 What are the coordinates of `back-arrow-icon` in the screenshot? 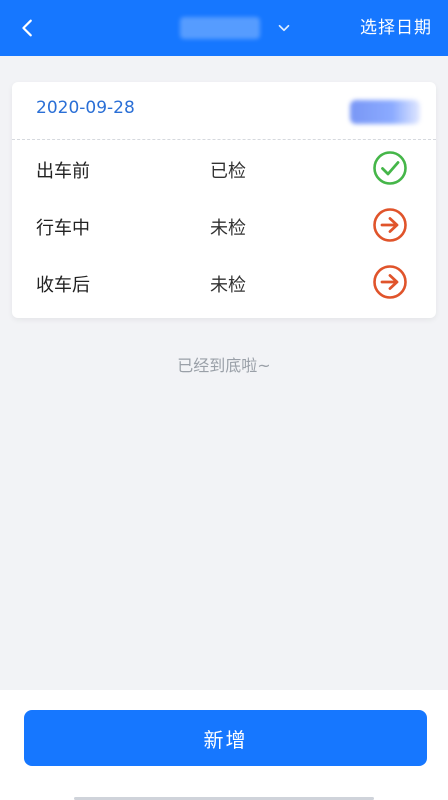 It's located at (27, 28).